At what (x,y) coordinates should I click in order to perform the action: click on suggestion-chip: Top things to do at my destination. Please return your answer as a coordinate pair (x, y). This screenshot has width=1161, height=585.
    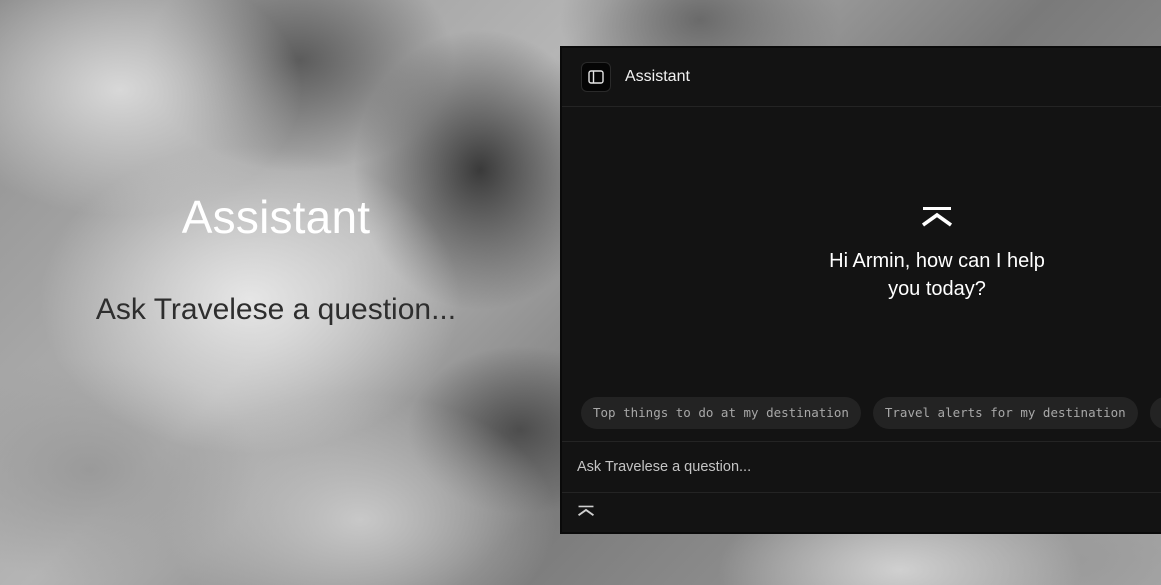
    Looking at the image, I should click on (721, 413).